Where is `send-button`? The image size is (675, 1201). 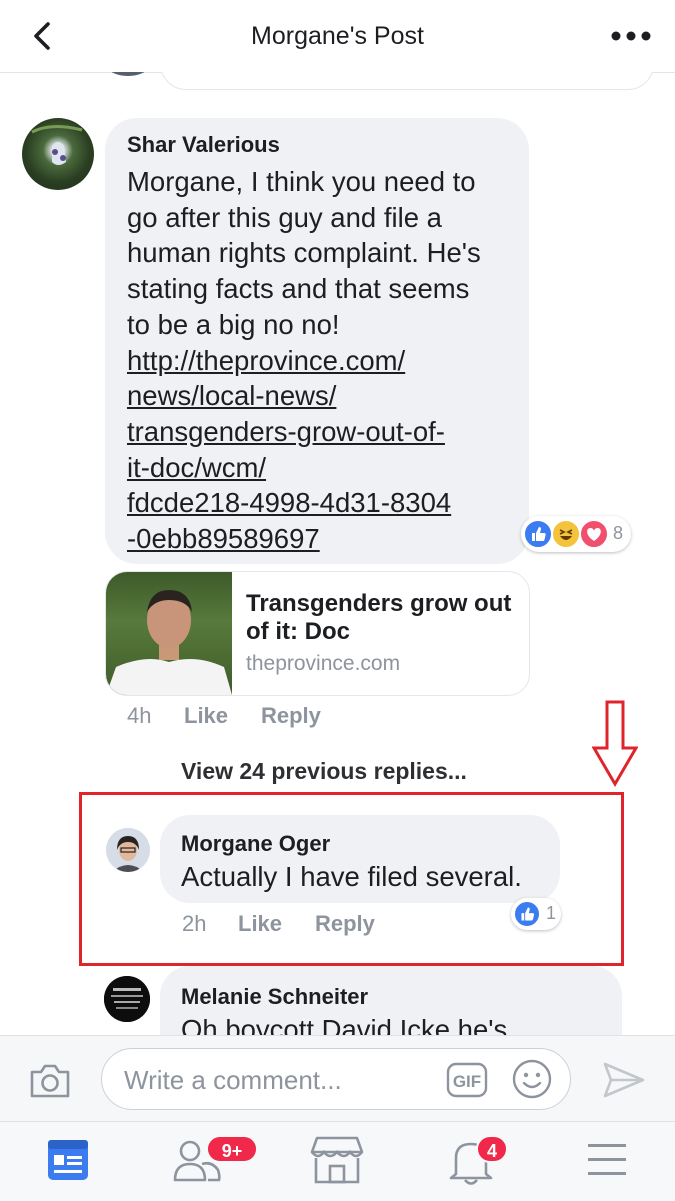 send-button is located at coordinates (624, 1080).